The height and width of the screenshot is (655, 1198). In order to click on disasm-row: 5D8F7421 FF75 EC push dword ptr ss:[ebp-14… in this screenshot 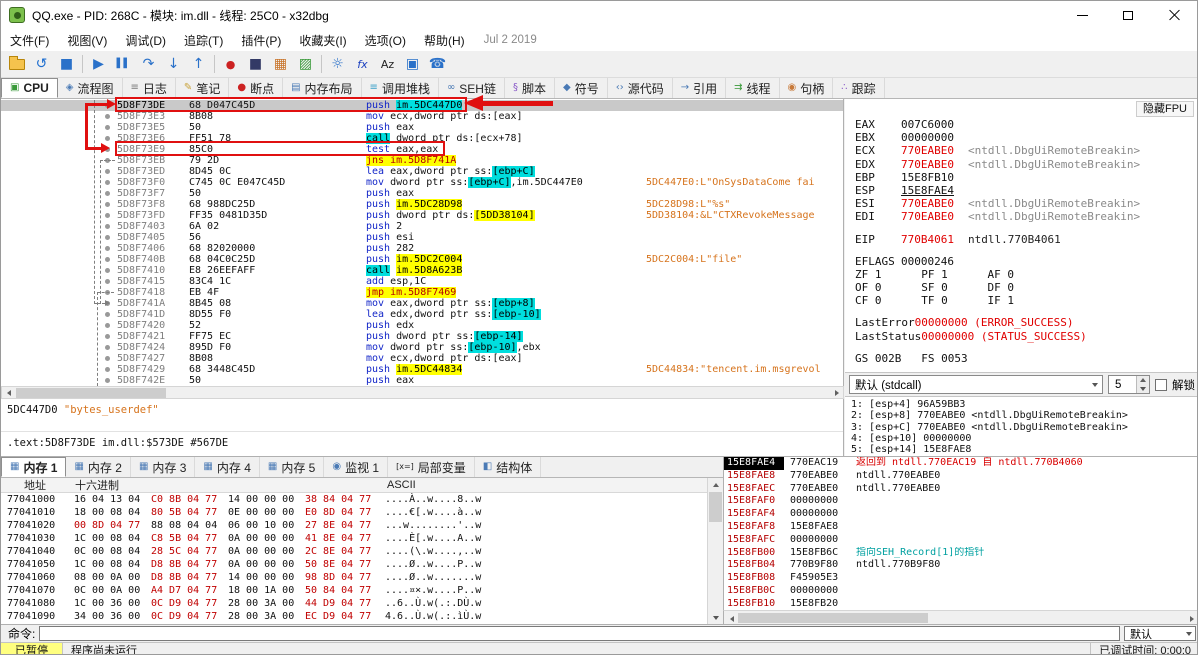, I will do `click(422, 336)`.